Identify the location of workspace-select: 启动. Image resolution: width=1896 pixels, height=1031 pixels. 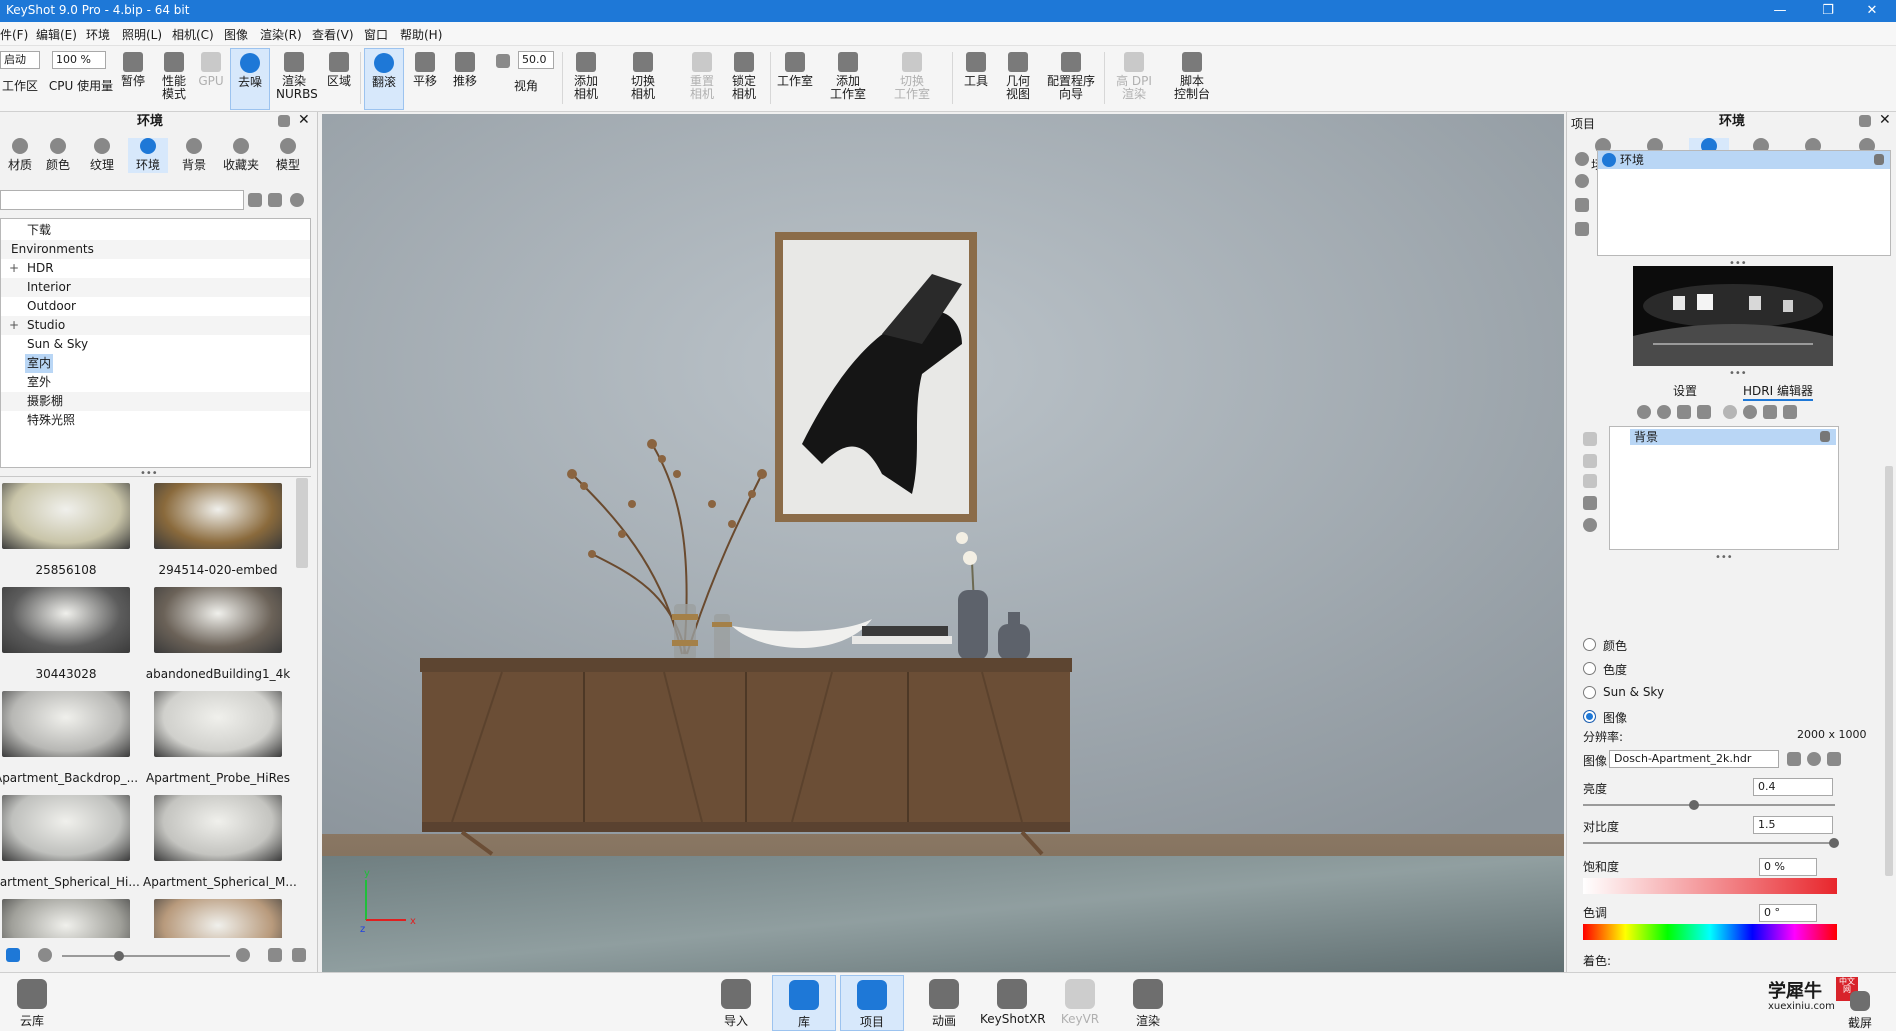
(20, 60).